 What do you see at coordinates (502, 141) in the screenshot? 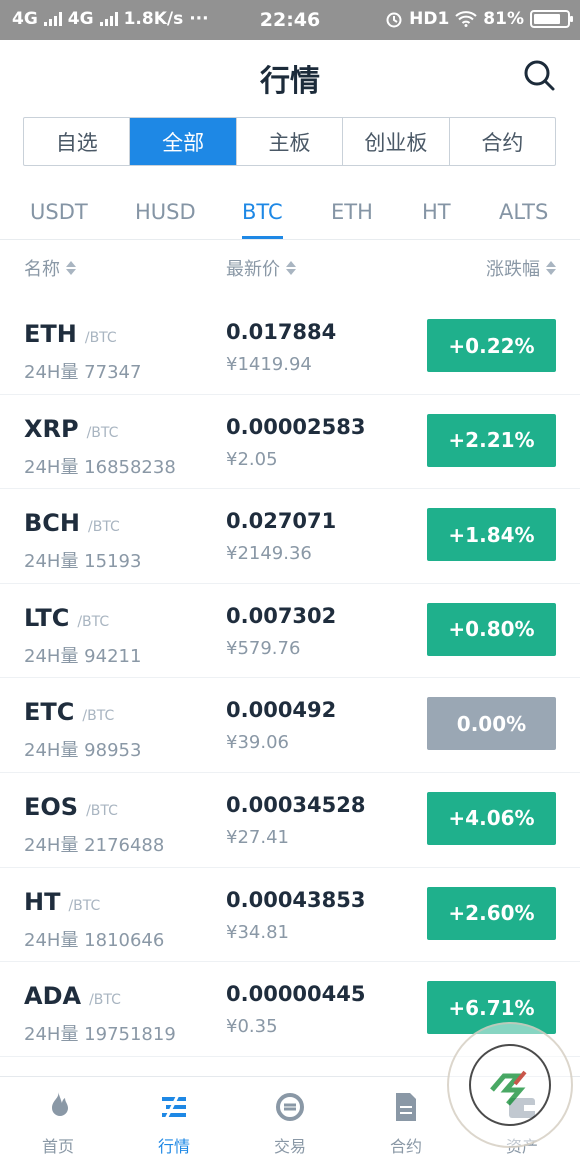
I see `segment-4: 合约` at bounding box center [502, 141].